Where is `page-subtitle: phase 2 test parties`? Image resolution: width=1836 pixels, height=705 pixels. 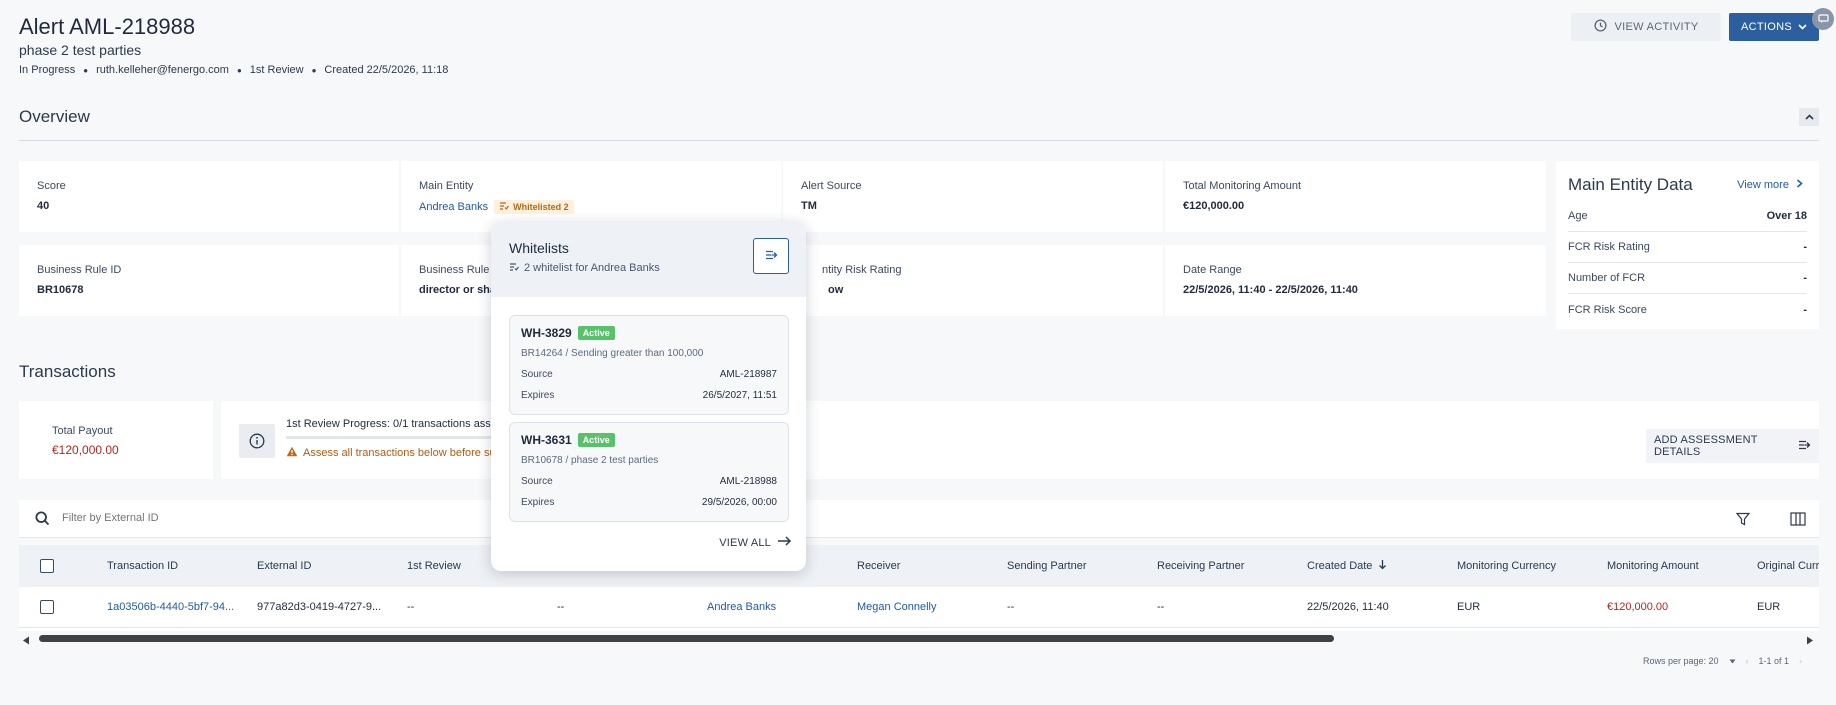 page-subtitle: phase 2 test parties is located at coordinates (80, 50).